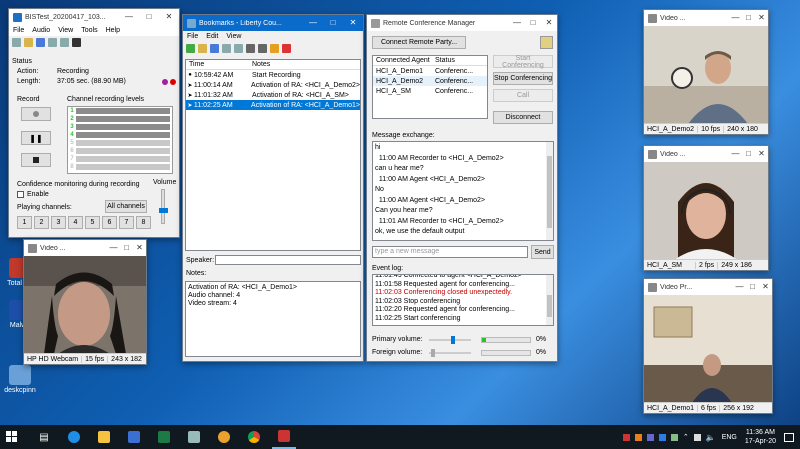 This screenshot has width=800, height=449. I want to click on menu-audio: Audio, so click(41, 30).